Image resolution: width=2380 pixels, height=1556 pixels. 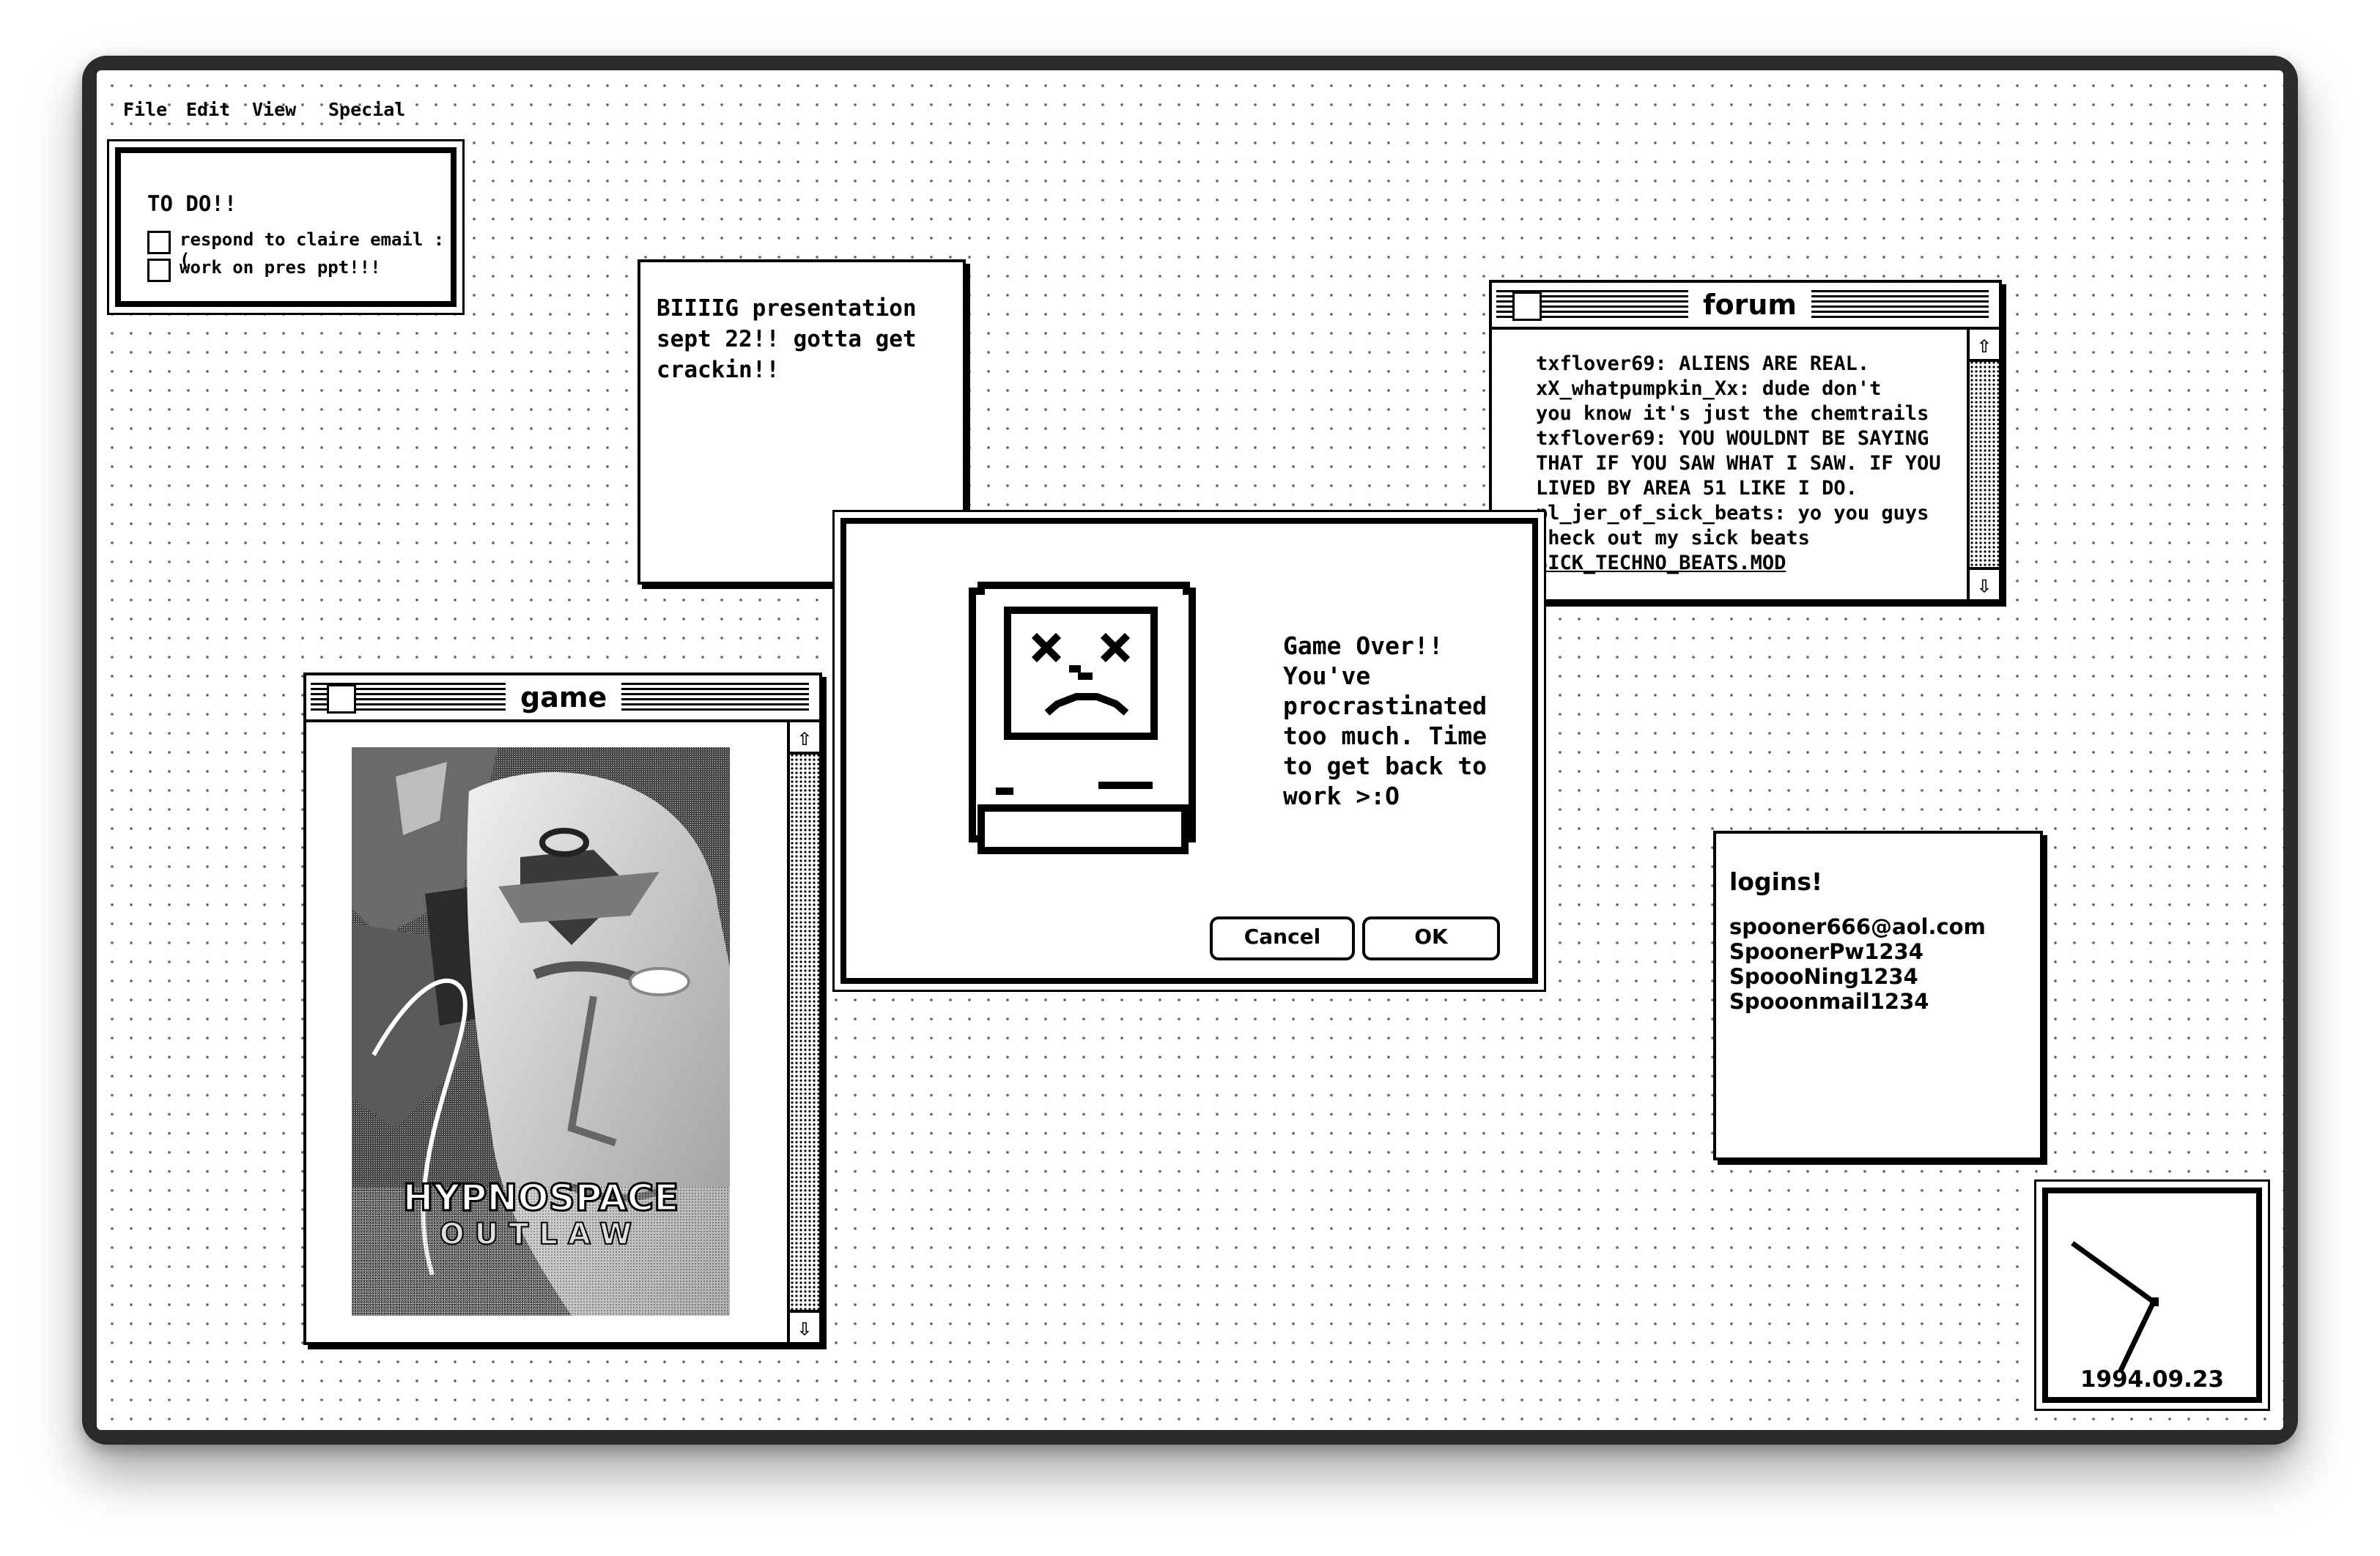 What do you see at coordinates (1732, 513) in the screenshot?
I see `forum-line: pl_jer_of_sick_beats: yo you guys` at bounding box center [1732, 513].